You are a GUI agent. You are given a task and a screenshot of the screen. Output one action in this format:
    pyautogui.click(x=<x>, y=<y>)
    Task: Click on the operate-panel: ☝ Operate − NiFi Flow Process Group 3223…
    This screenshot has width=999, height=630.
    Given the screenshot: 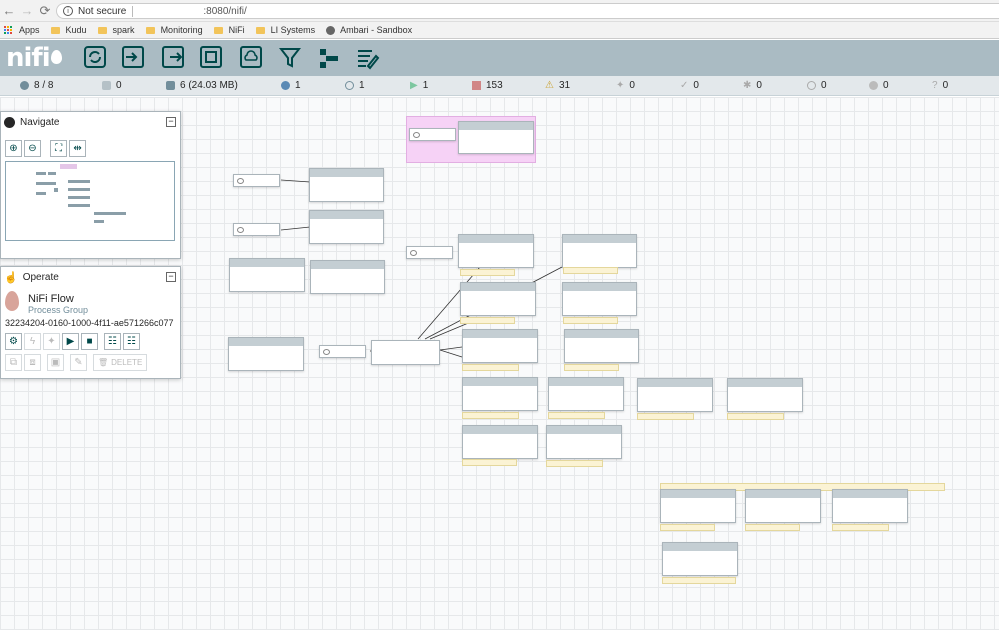 What is the action you would take?
    pyautogui.click(x=90, y=322)
    